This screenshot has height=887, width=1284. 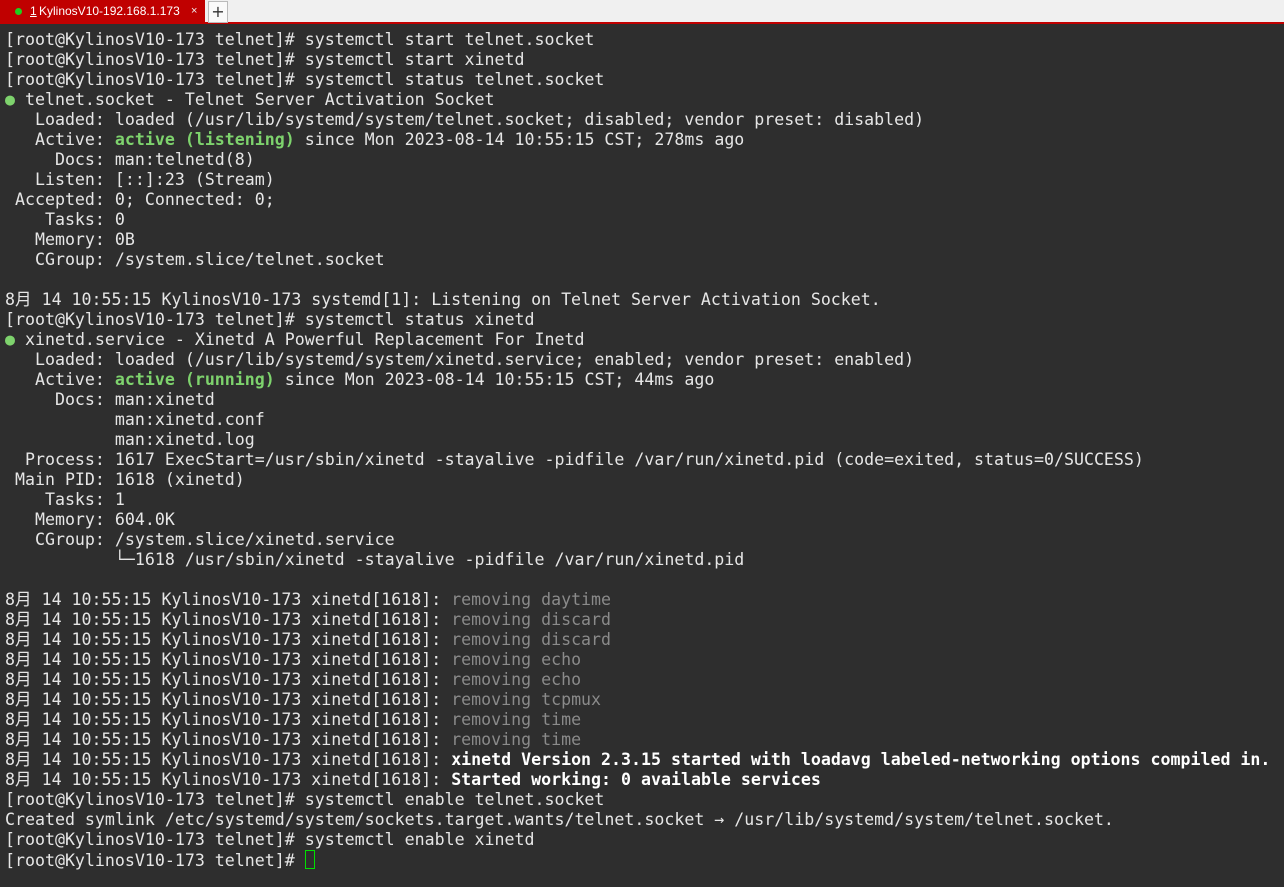 I want to click on terminal-line: Accepted: 0; Connected: 0;, so click(x=644, y=200).